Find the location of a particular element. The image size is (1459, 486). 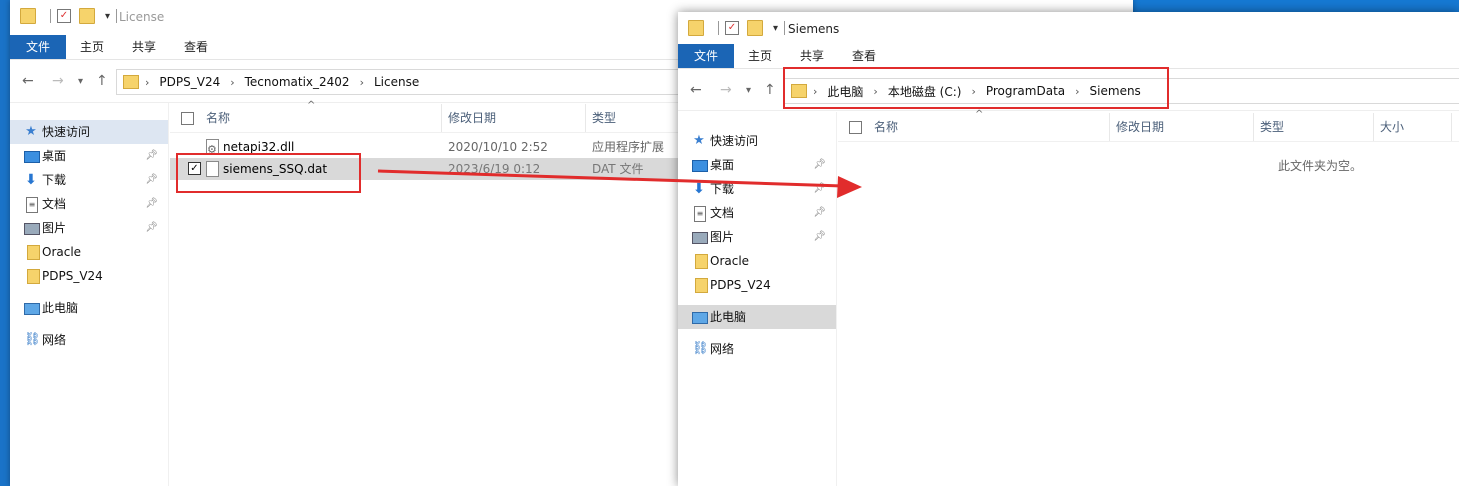

column-header-size: 大小 is located at coordinates (1413, 127).